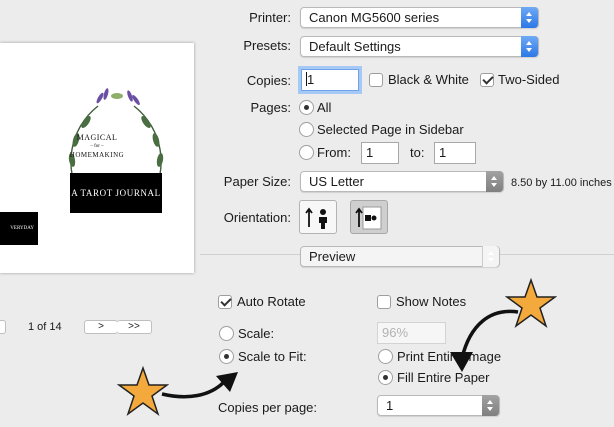 The image size is (614, 427). Describe the element at coordinates (529, 79) in the screenshot. I see `two-sided-label: Two-Sided` at that location.